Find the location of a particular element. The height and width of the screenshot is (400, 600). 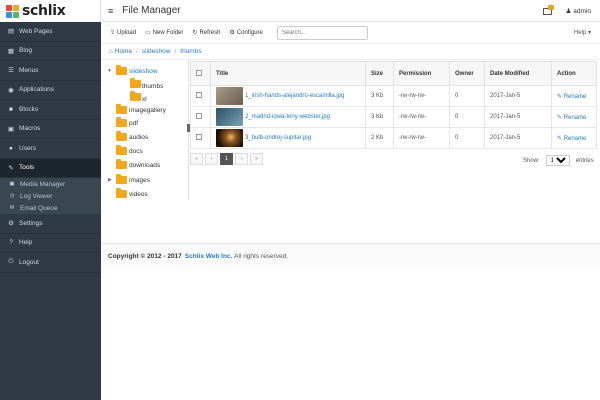

prev-page-button: ‹ is located at coordinates (211, 159).